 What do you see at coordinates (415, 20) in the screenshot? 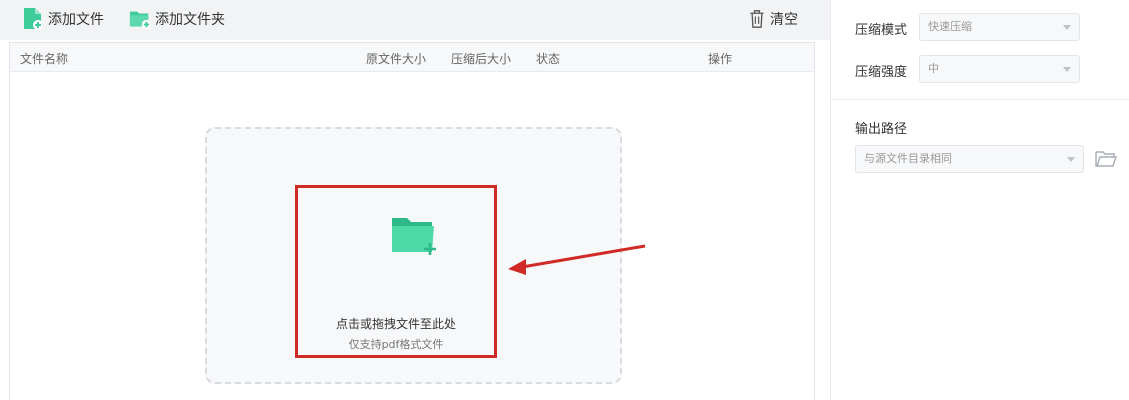
I see `toolbar: 添加文件 添加文件夹 清空` at bounding box center [415, 20].